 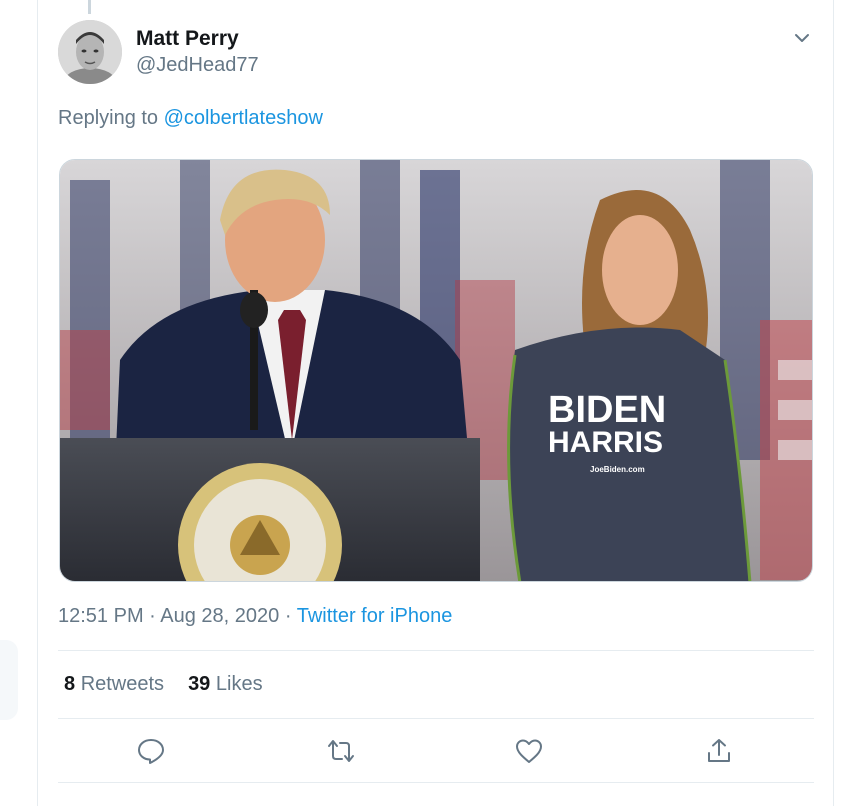 What do you see at coordinates (239, 684) in the screenshot?
I see `likes-label: Likes` at bounding box center [239, 684].